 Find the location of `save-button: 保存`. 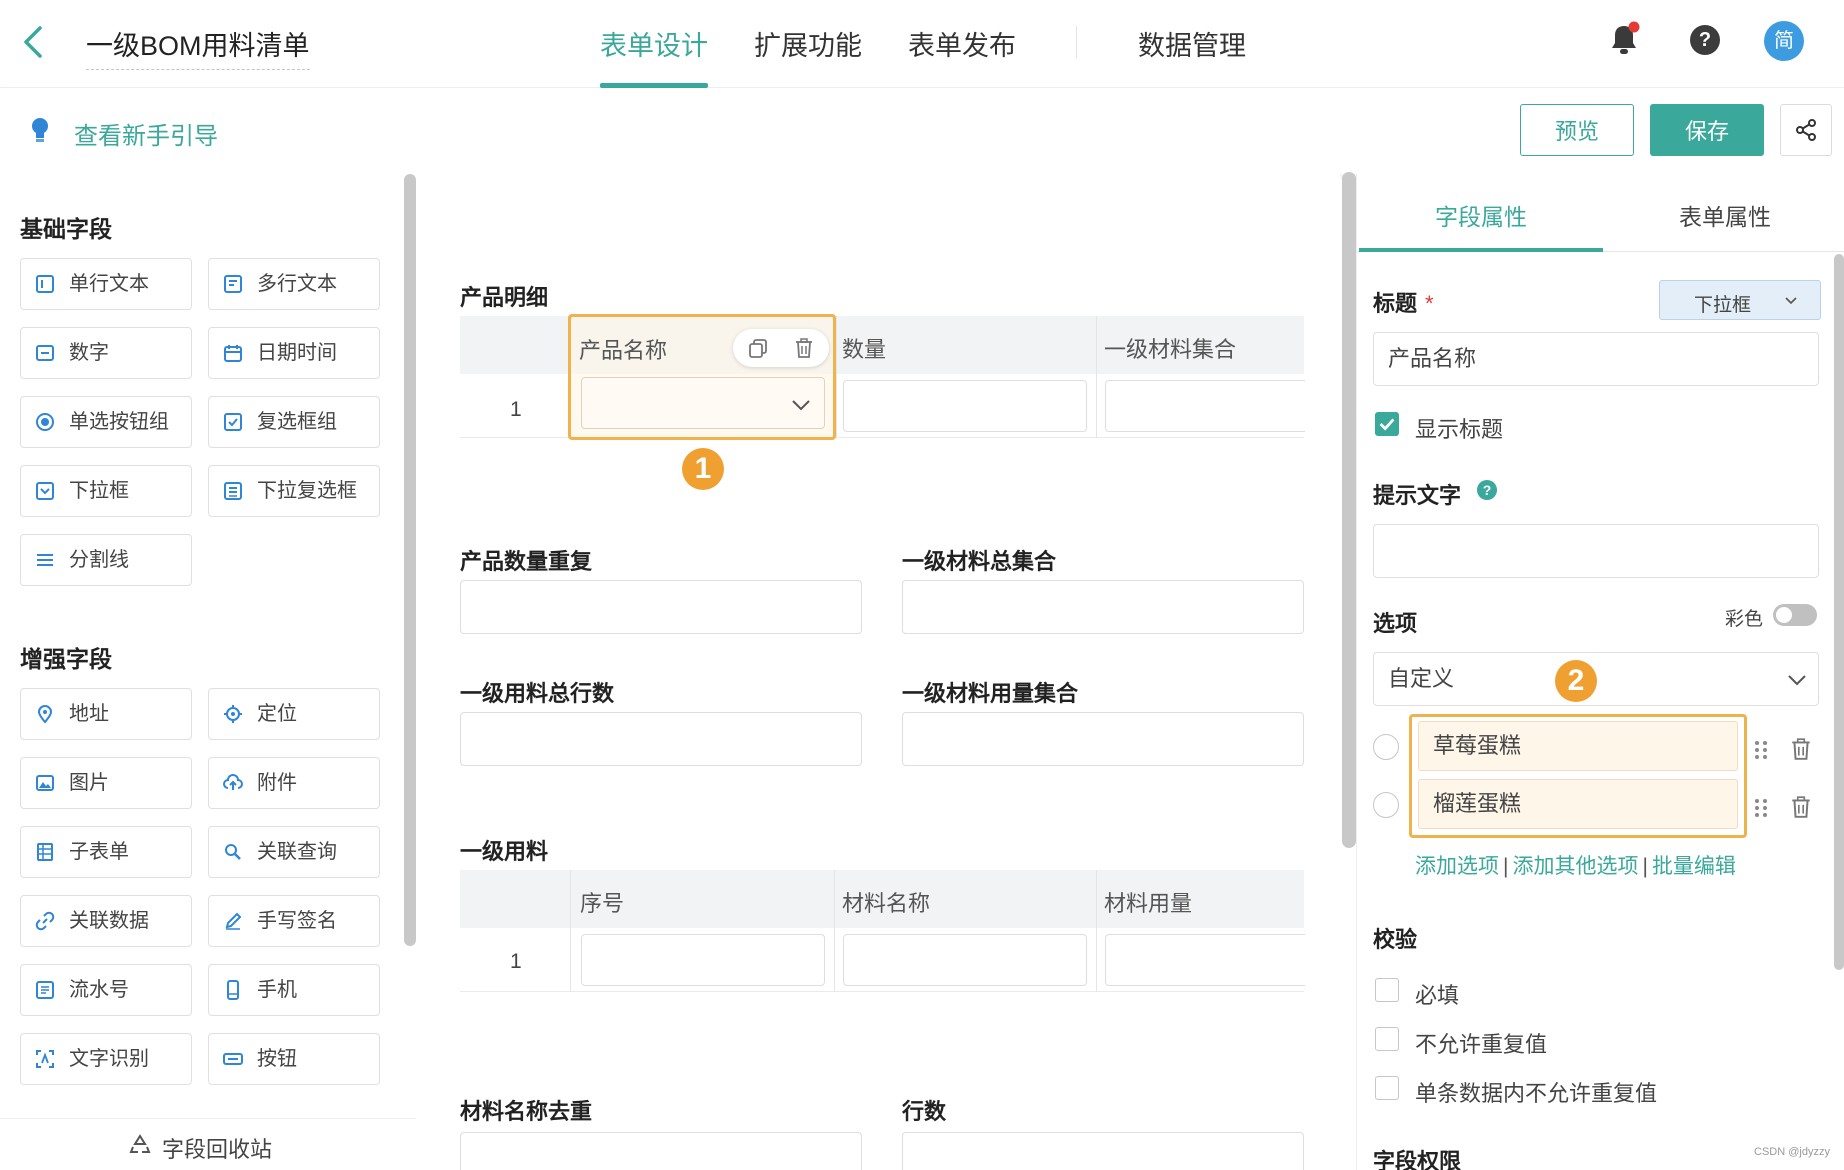

save-button: 保存 is located at coordinates (1707, 130).